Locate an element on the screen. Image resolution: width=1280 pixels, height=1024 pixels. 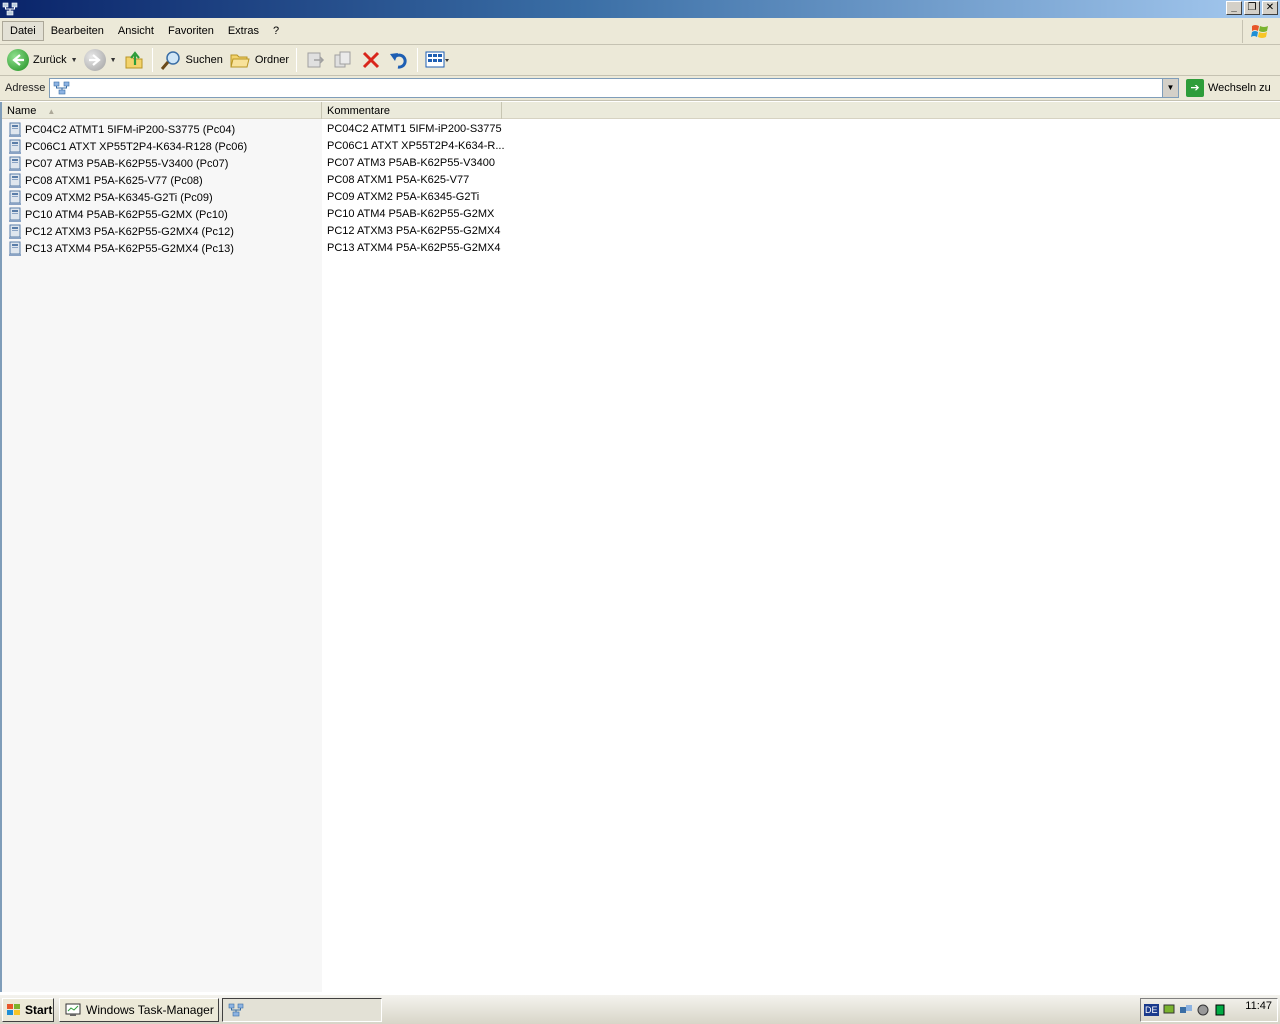
forward-button: ▼ is located at coordinates (100, 60).